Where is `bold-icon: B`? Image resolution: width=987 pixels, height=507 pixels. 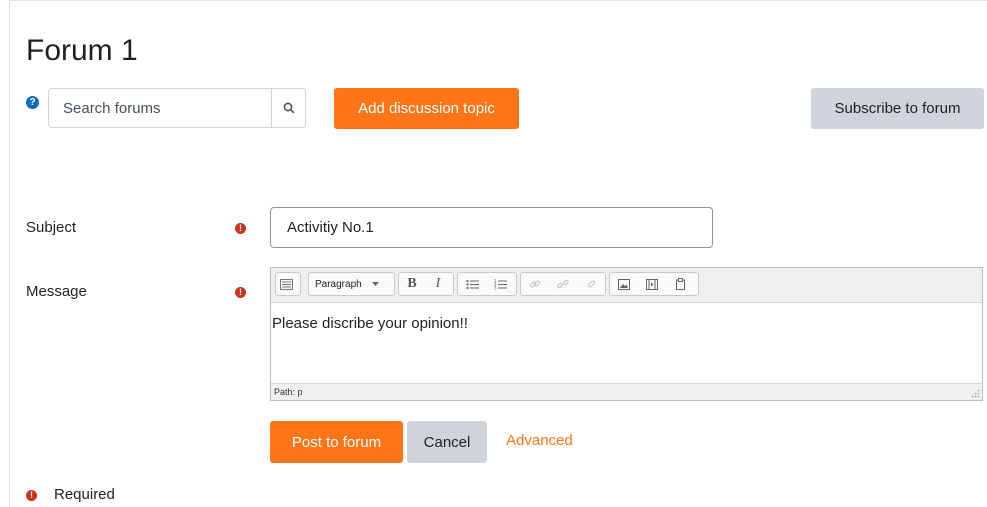
bold-icon: B is located at coordinates (412, 284).